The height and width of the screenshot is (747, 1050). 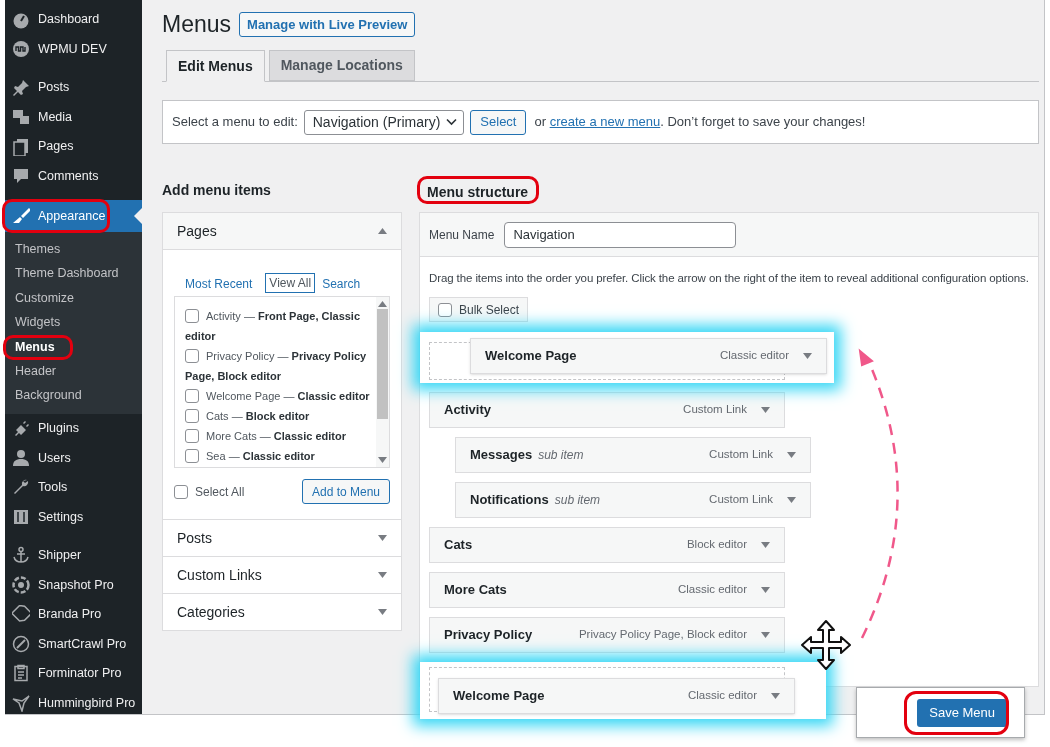 What do you see at coordinates (479, 309) in the screenshot?
I see `bulk-select-button: Bulk Select` at bounding box center [479, 309].